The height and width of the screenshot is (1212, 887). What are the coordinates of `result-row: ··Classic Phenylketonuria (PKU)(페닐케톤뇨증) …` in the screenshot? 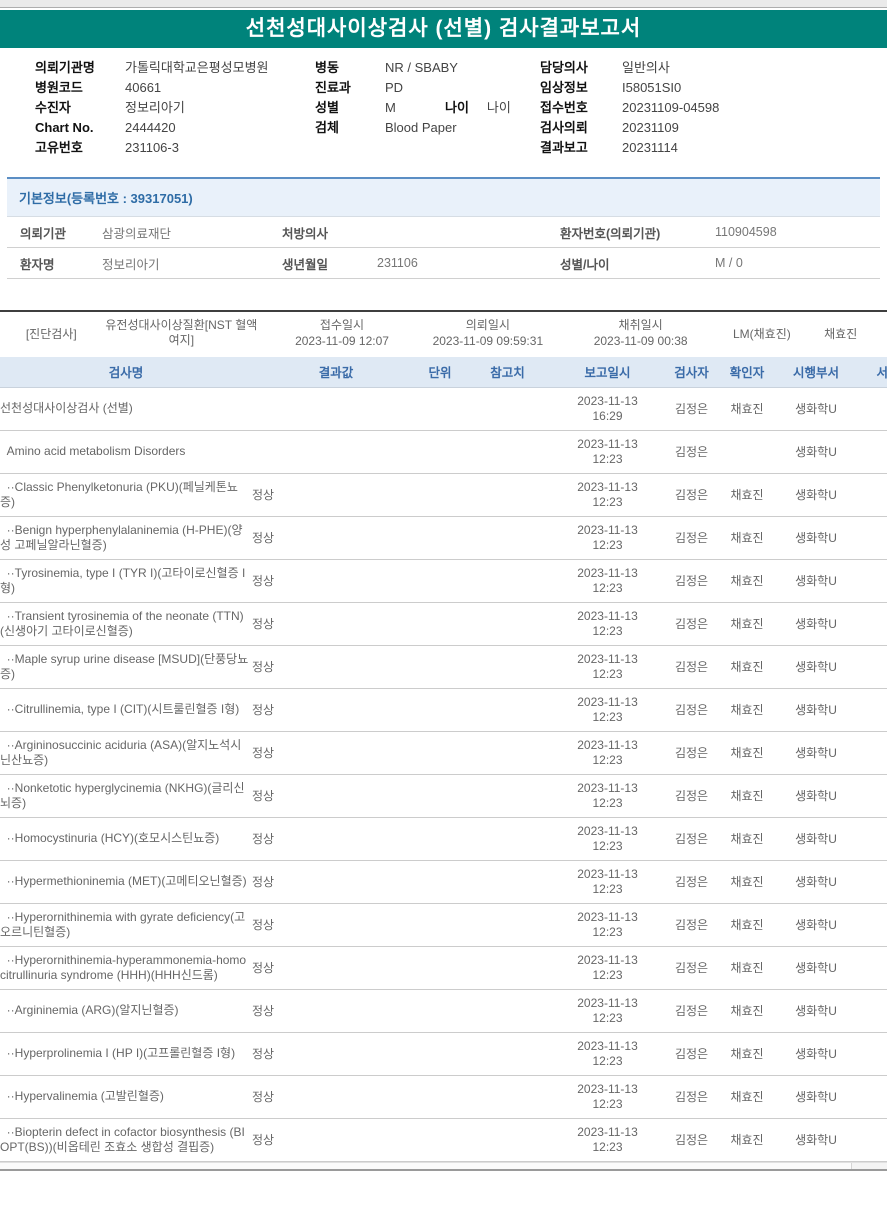 It's located at (443, 495).